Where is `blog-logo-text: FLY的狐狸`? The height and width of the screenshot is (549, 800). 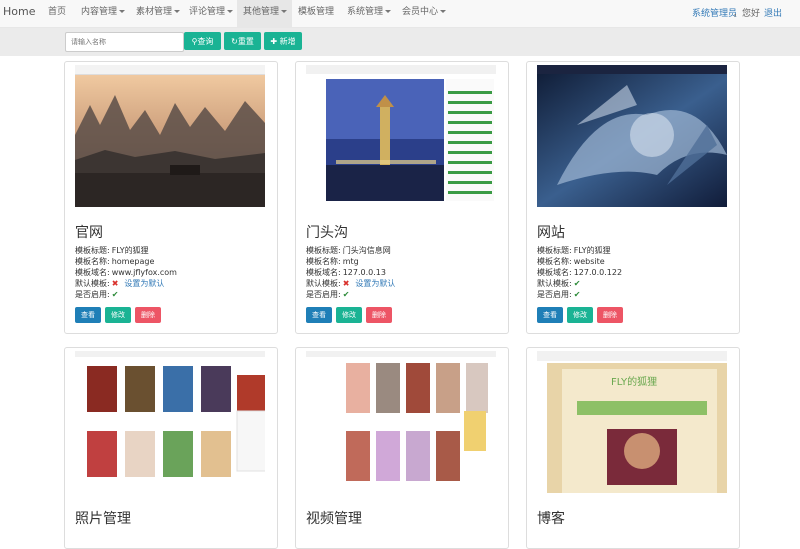 blog-logo-text: FLY的狐狸 is located at coordinates (634, 382).